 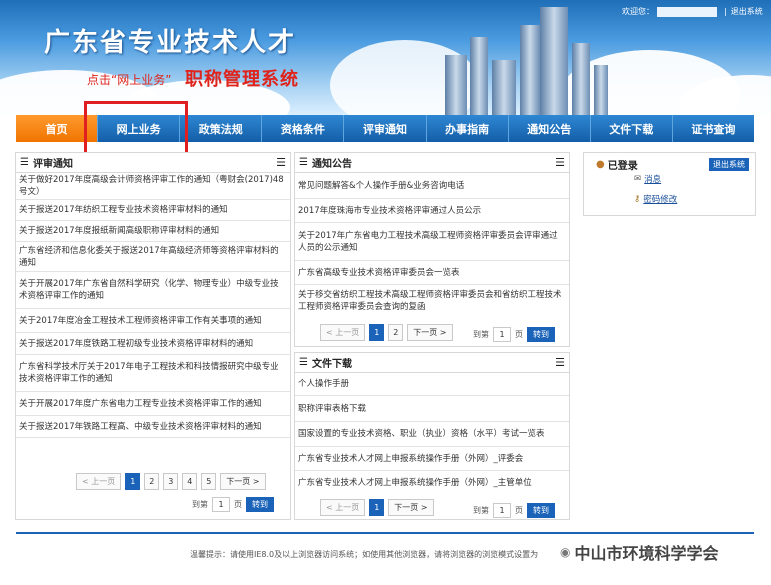 What do you see at coordinates (153, 163) in the screenshot?
I see `panel-header: ☰ 评审通知 ☰` at bounding box center [153, 163].